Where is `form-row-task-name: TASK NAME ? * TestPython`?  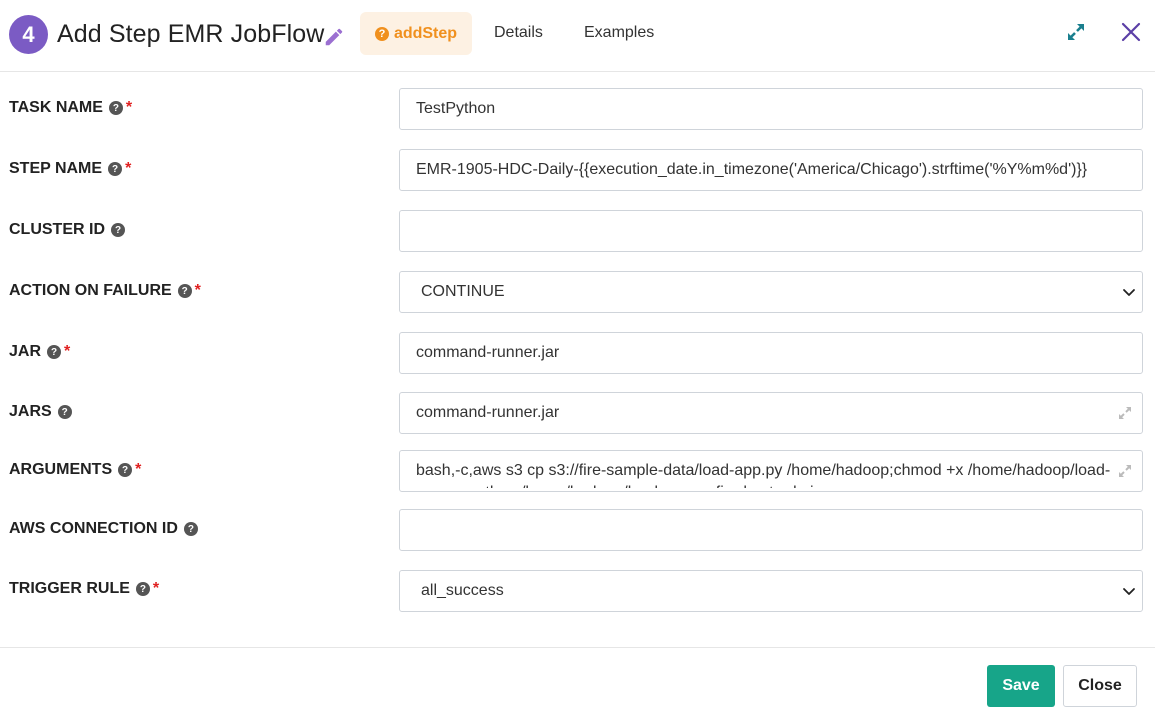 form-row-task-name: TASK NAME ? * TestPython is located at coordinates (577, 109).